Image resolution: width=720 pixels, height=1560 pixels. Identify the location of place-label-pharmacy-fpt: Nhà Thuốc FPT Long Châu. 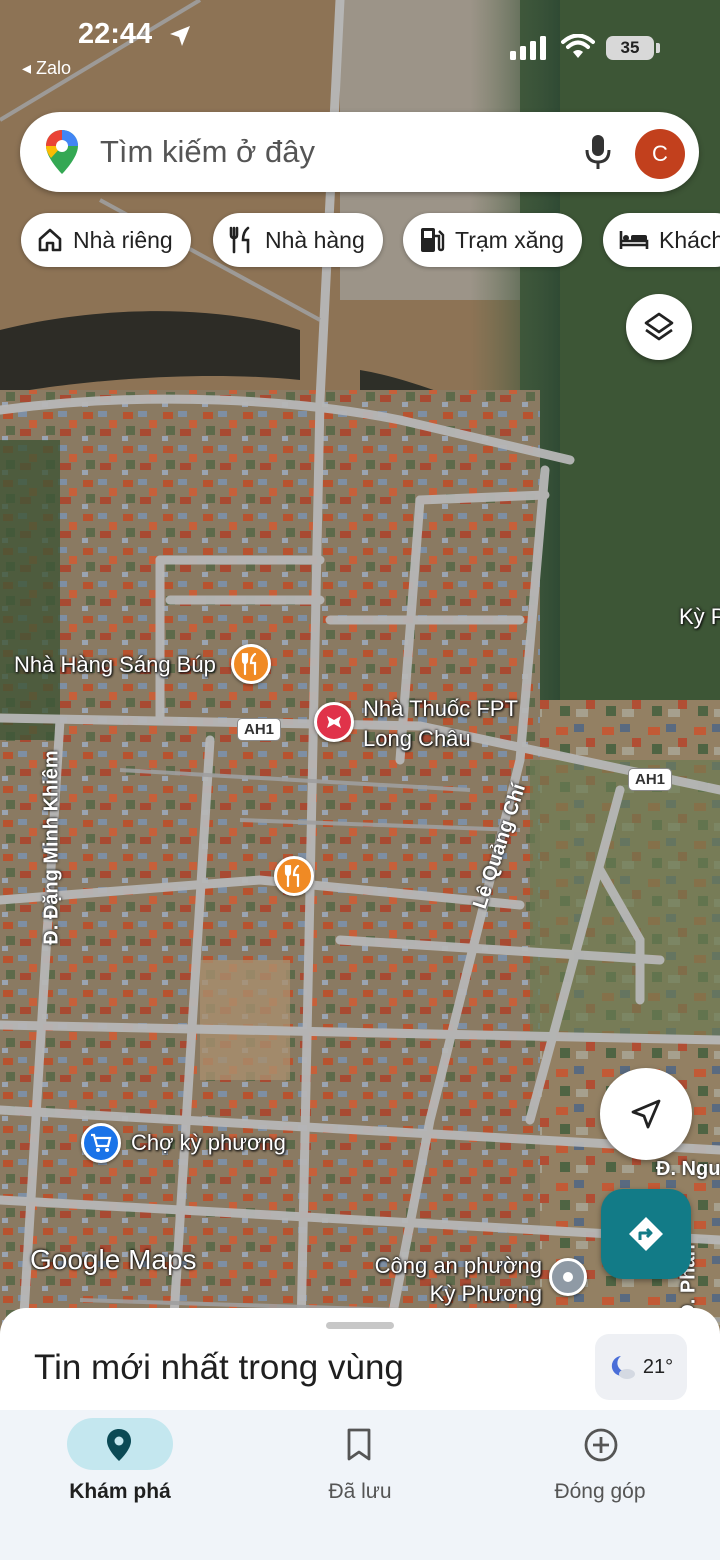
(448, 724).